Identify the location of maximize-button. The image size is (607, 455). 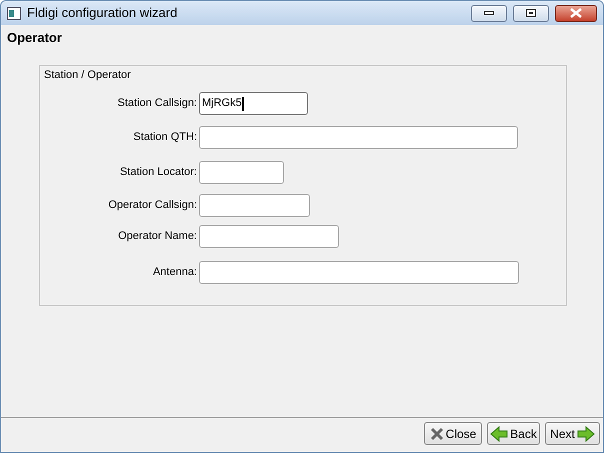
(531, 13).